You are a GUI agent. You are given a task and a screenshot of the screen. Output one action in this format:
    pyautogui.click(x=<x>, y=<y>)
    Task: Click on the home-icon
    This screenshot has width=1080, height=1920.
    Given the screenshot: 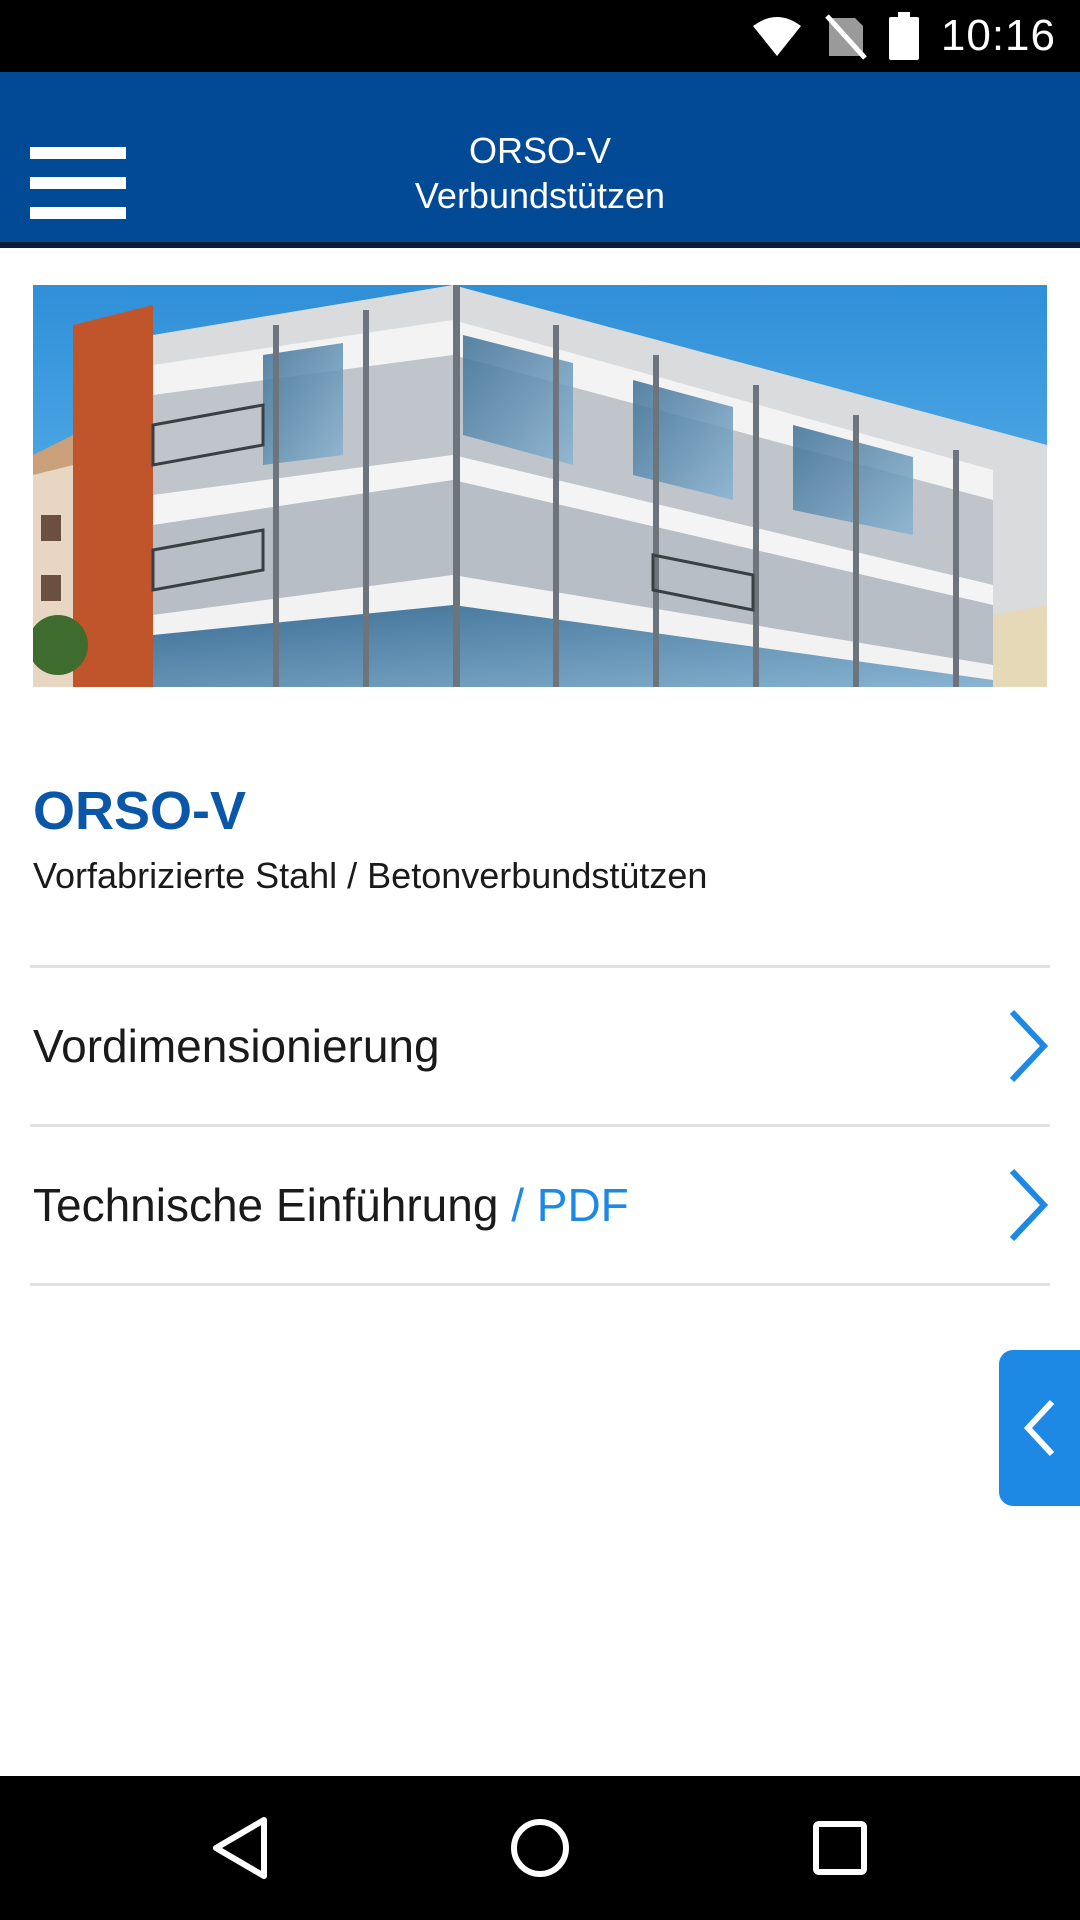 What is the action you would take?
    pyautogui.click(x=540, y=1848)
    